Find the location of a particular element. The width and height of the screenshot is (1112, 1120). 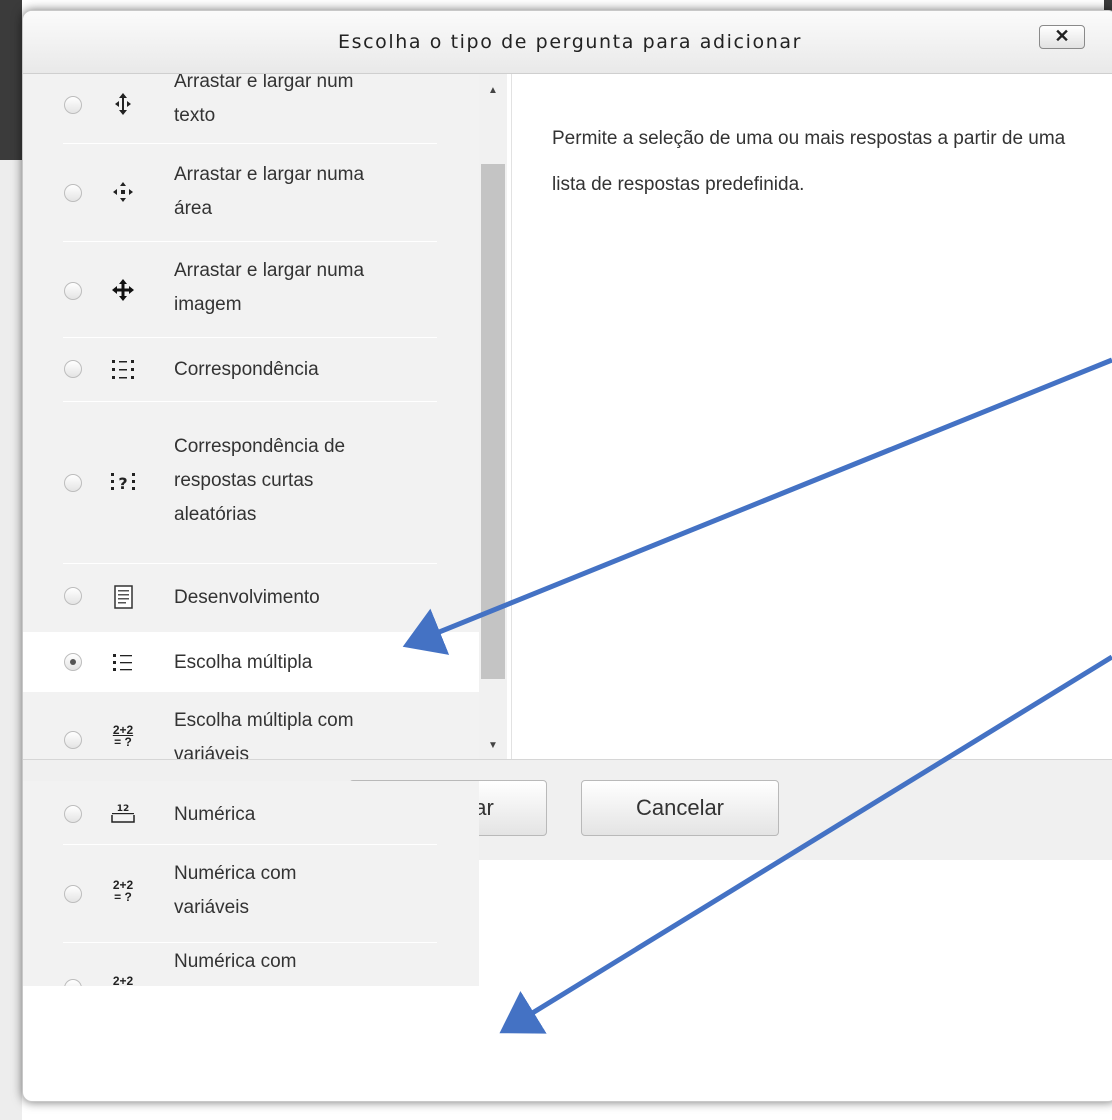

calculated-simple-icon: 2+2 is located at coordinates (123, 980).